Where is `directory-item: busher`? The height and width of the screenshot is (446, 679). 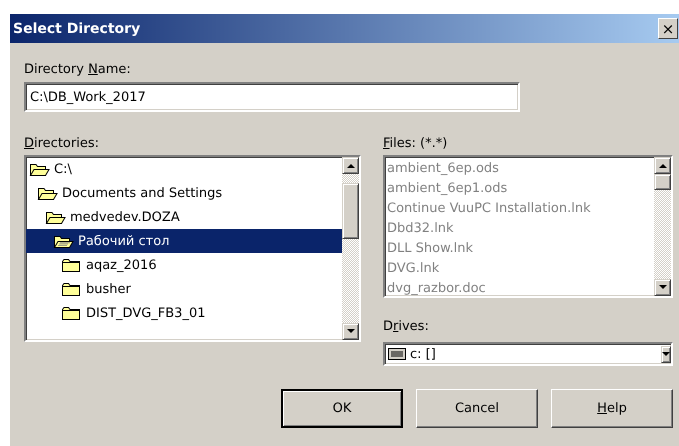 directory-item: busher is located at coordinates (184, 289).